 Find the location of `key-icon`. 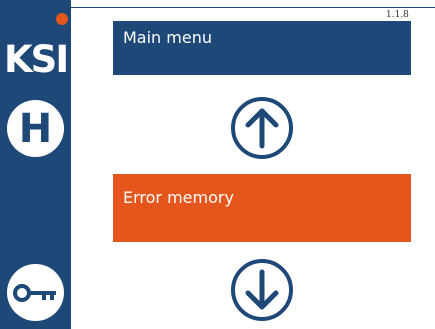

key-icon is located at coordinates (34, 292).